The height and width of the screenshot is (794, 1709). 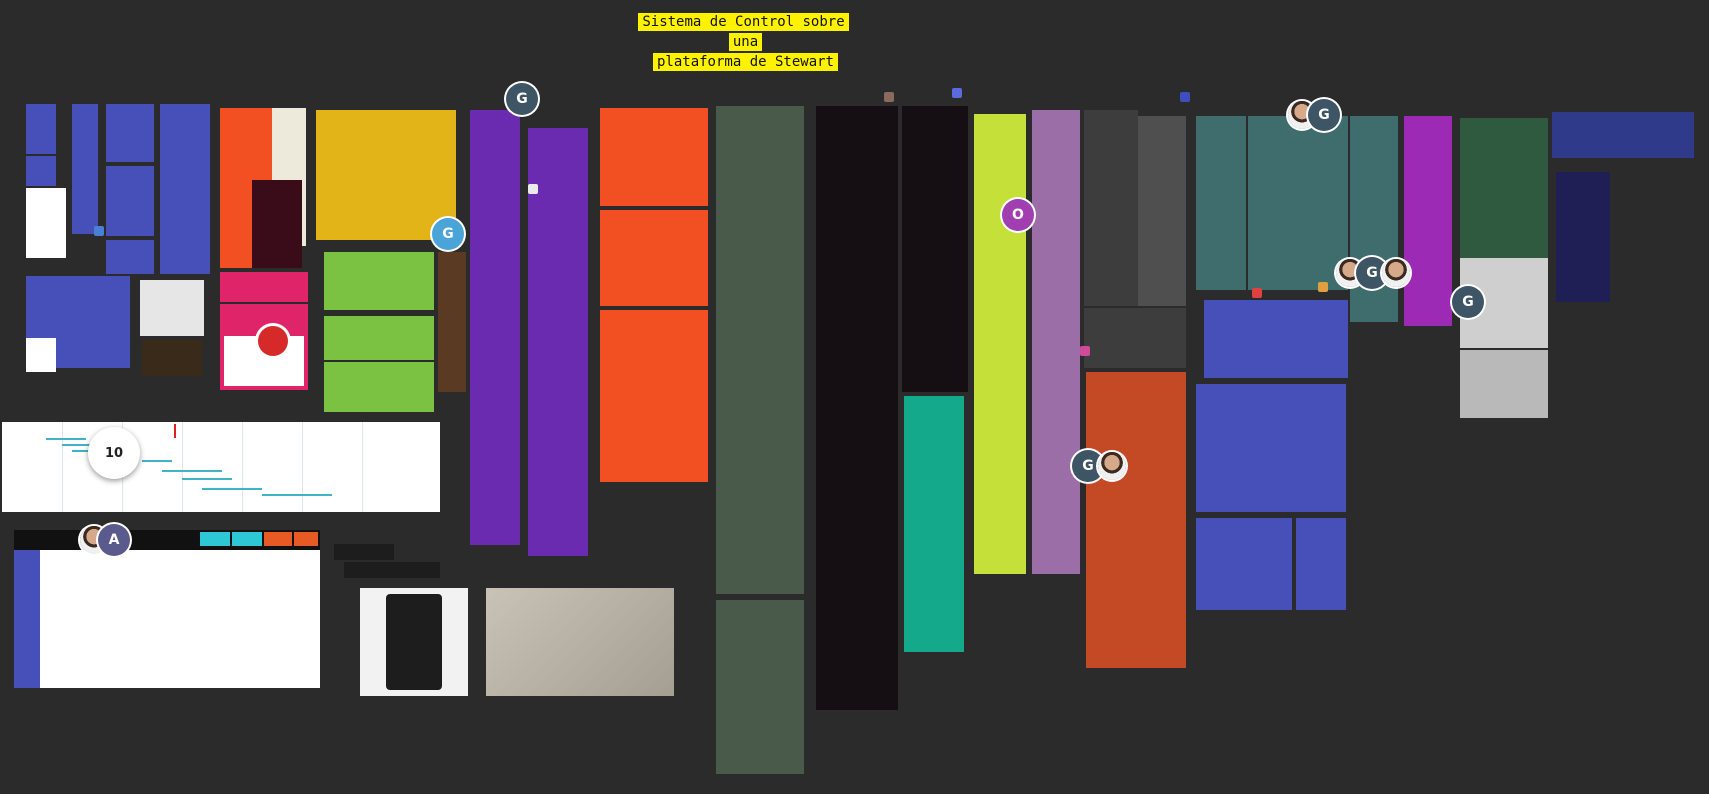 I want to click on board-graphic, so click(x=414, y=642).